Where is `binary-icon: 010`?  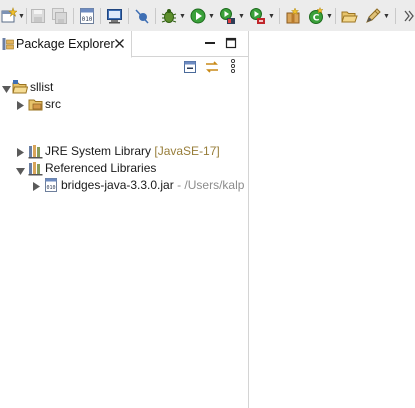 binary-icon: 010 is located at coordinates (87, 16).